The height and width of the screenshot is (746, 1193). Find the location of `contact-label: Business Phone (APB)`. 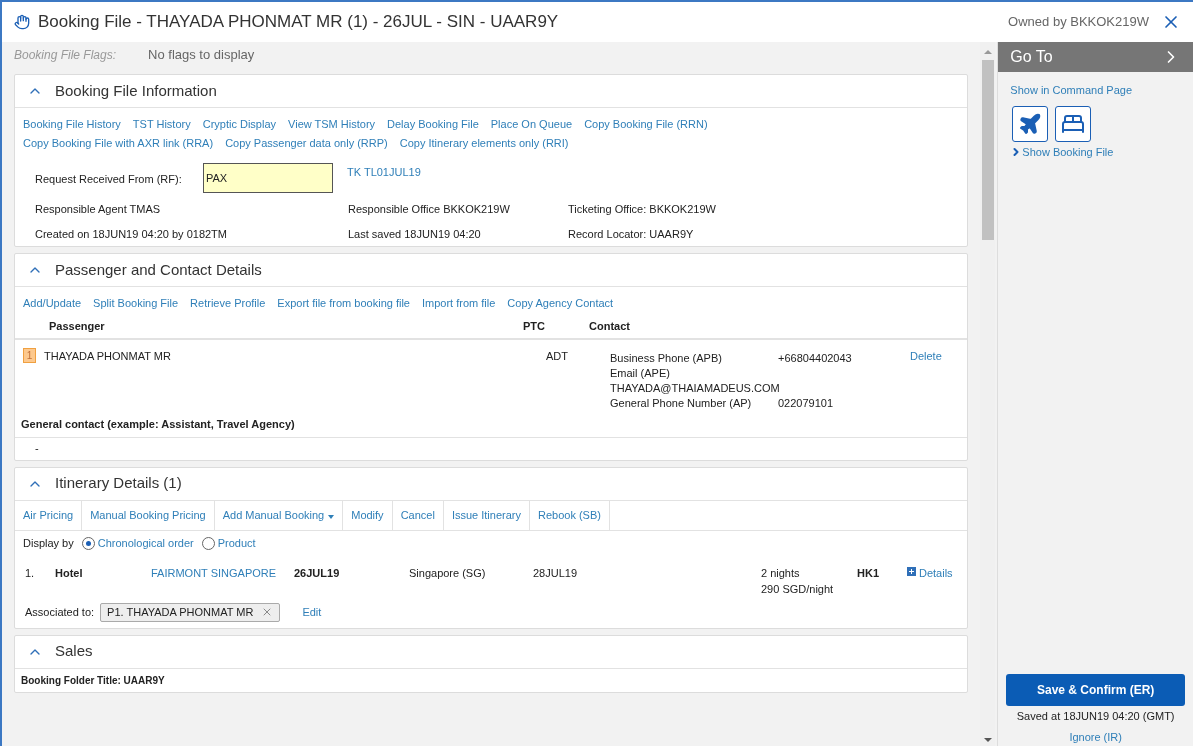

contact-label: Business Phone (APB) is located at coordinates (666, 358).